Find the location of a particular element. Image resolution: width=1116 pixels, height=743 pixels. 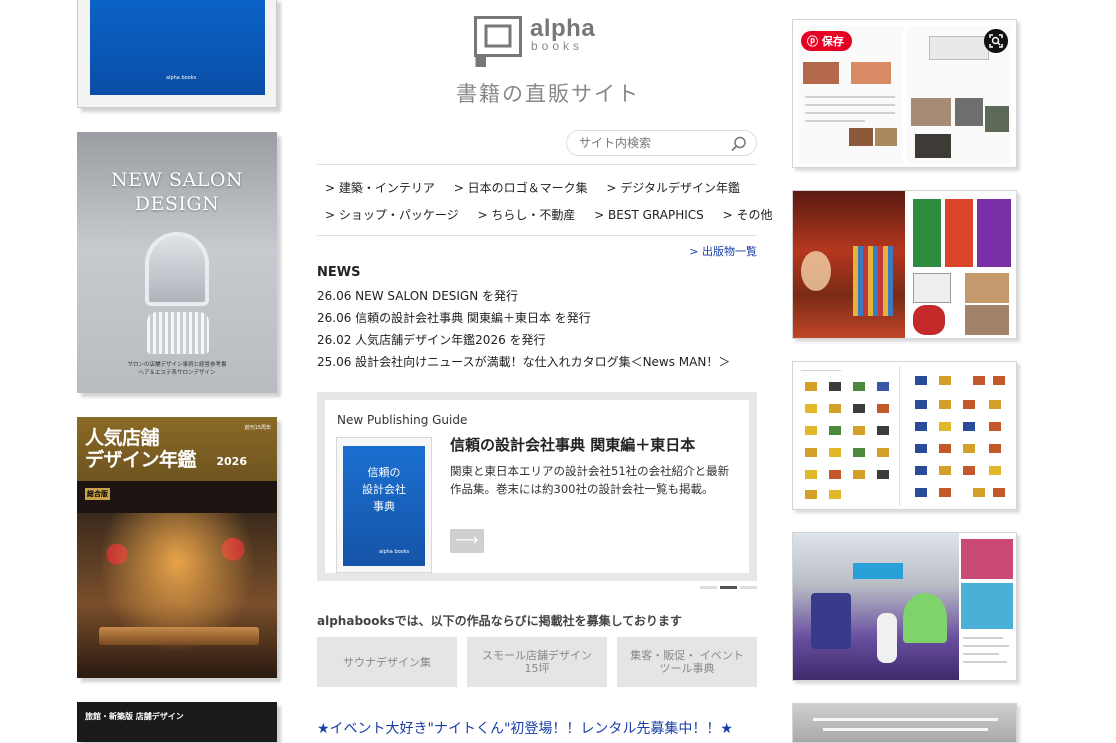

guide-next-button: ⟶ is located at coordinates (467, 541).